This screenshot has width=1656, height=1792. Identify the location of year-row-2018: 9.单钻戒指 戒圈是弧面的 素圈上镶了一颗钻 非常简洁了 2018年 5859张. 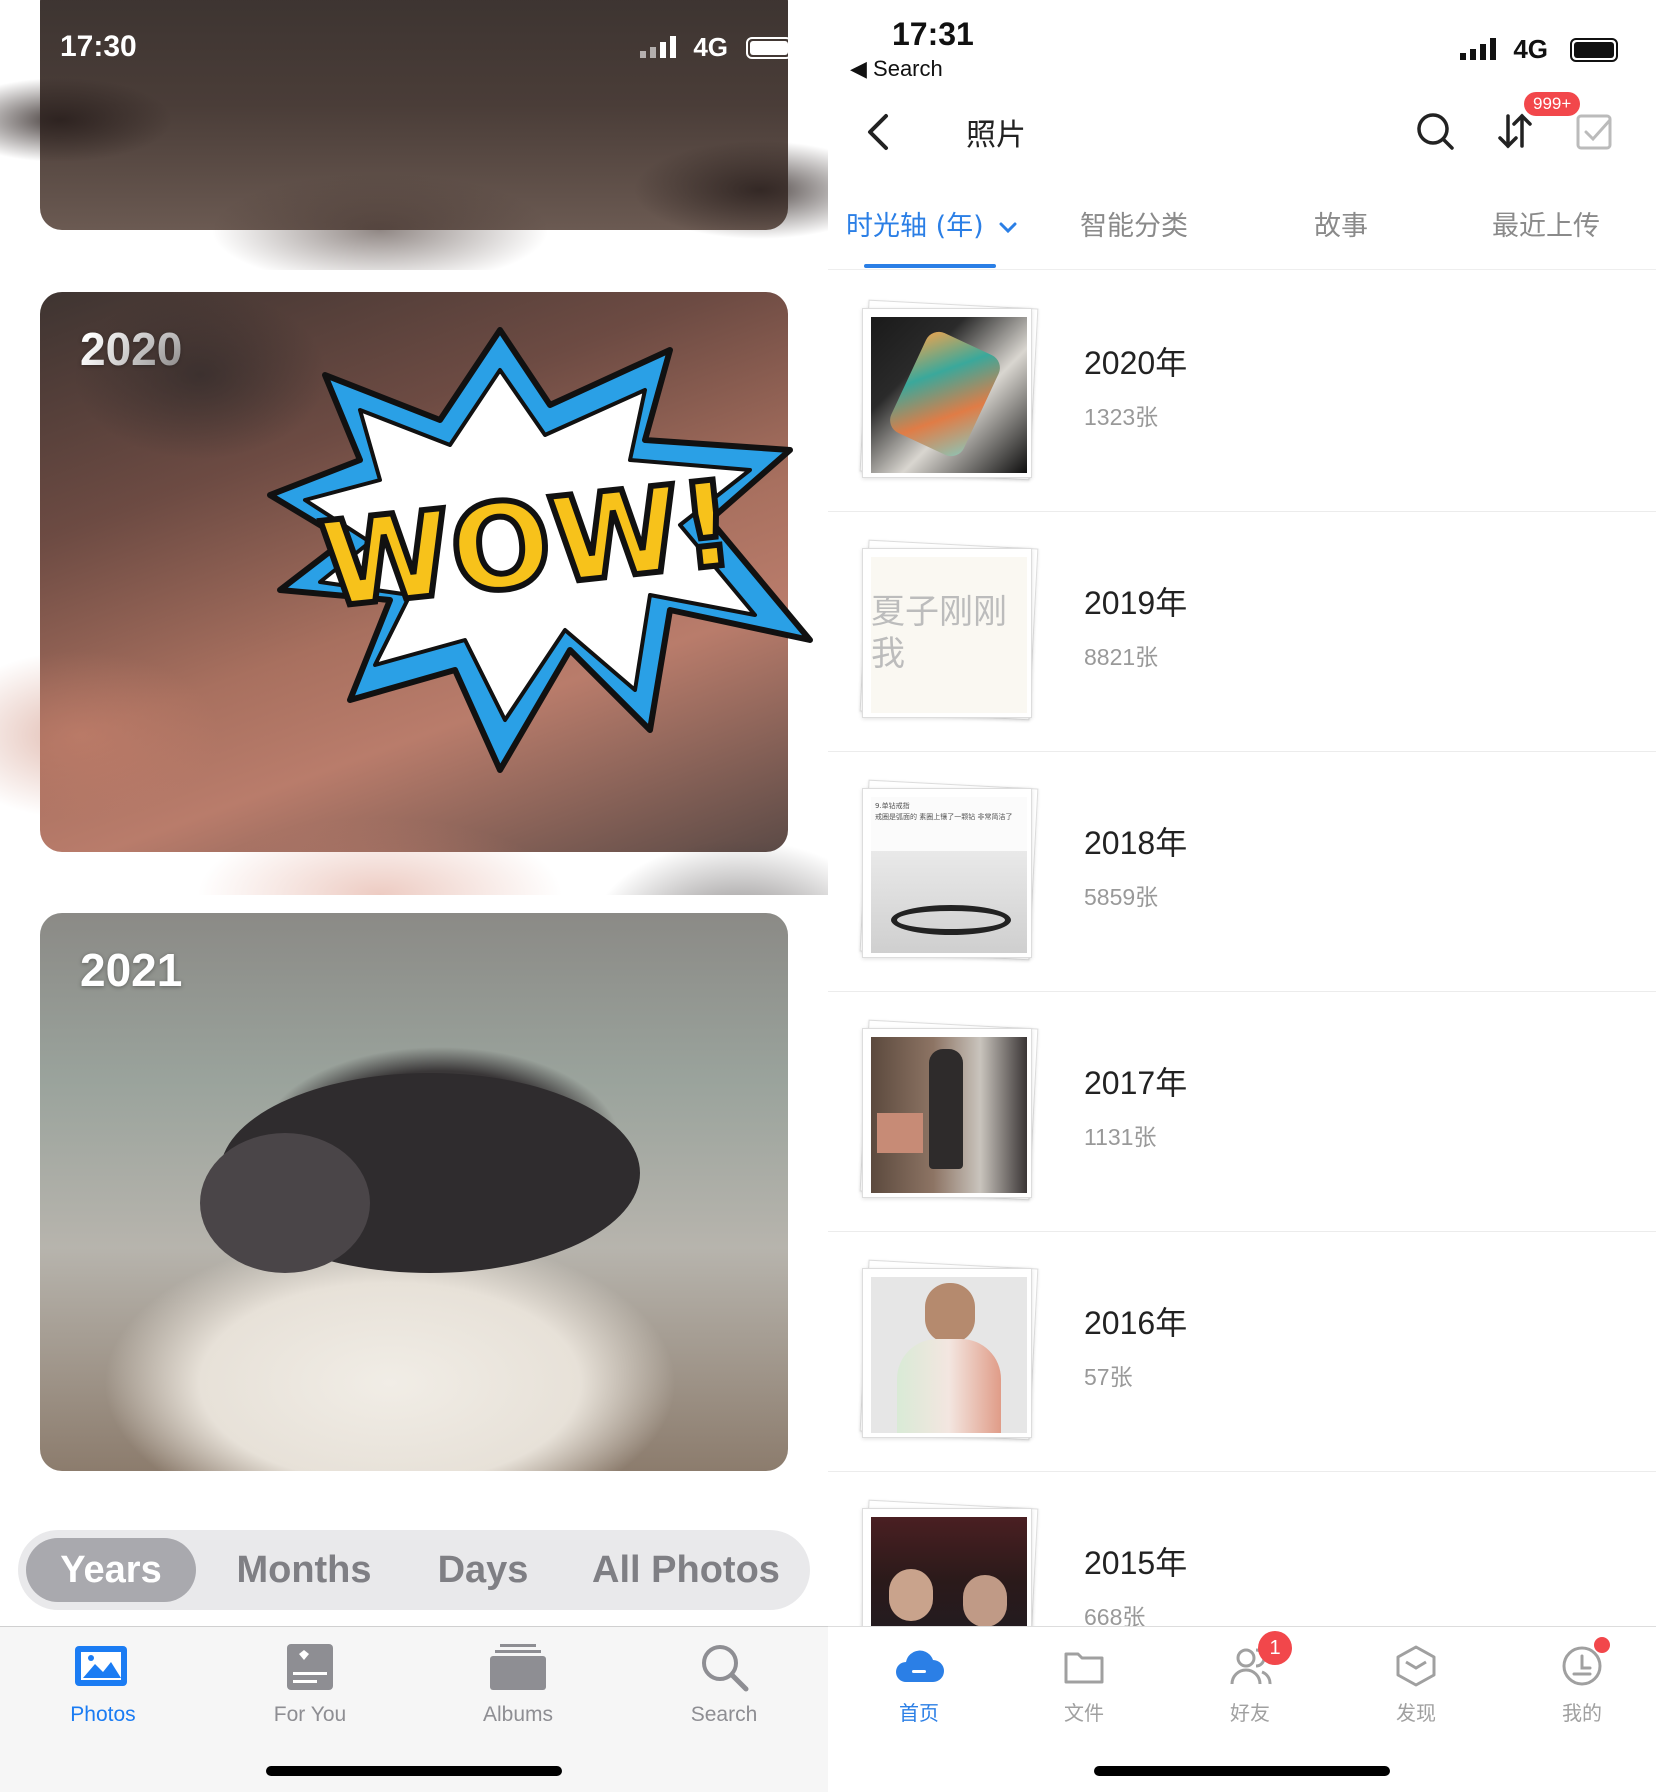
(1242, 872).